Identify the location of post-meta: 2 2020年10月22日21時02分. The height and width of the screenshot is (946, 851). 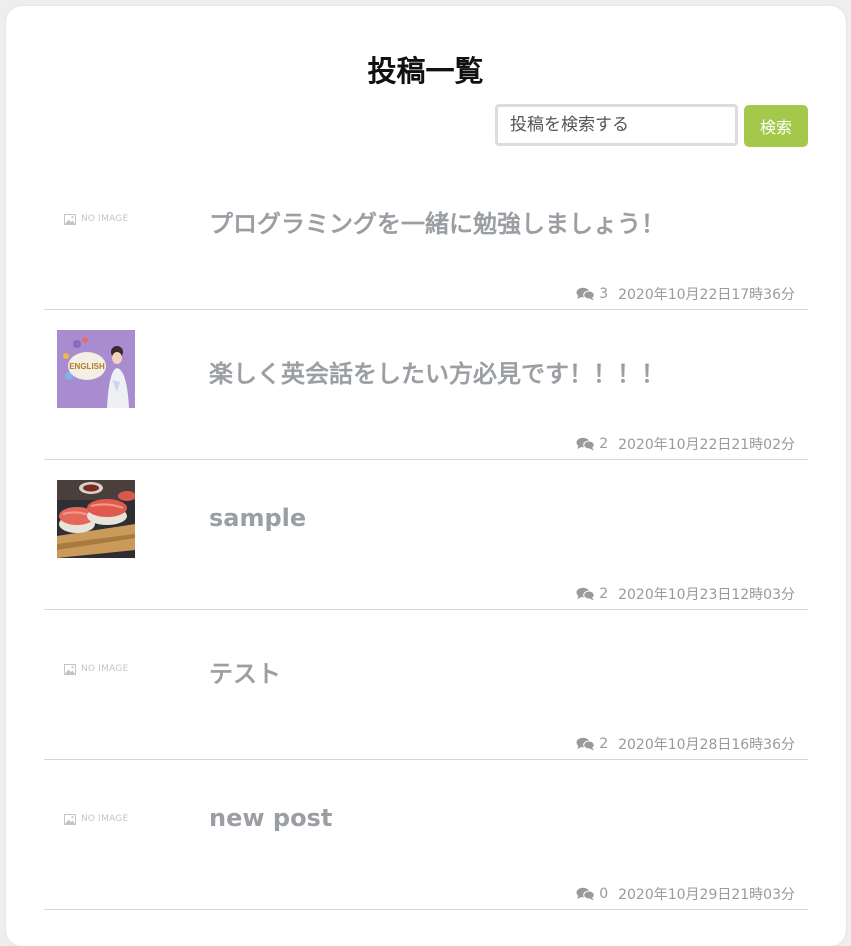
(685, 444).